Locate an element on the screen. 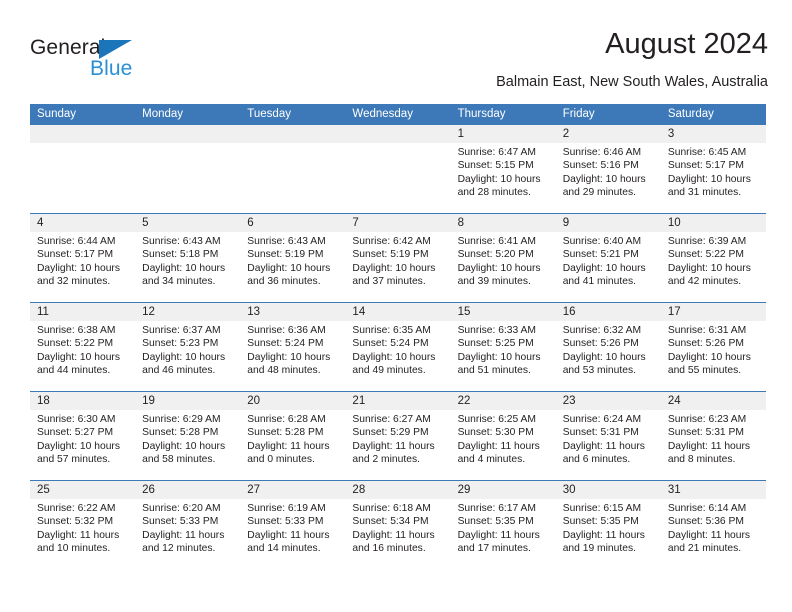 The width and height of the screenshot is (792, 612). sunset-time: Sunset: 5:28 PM is located at coordinates (180, 433).